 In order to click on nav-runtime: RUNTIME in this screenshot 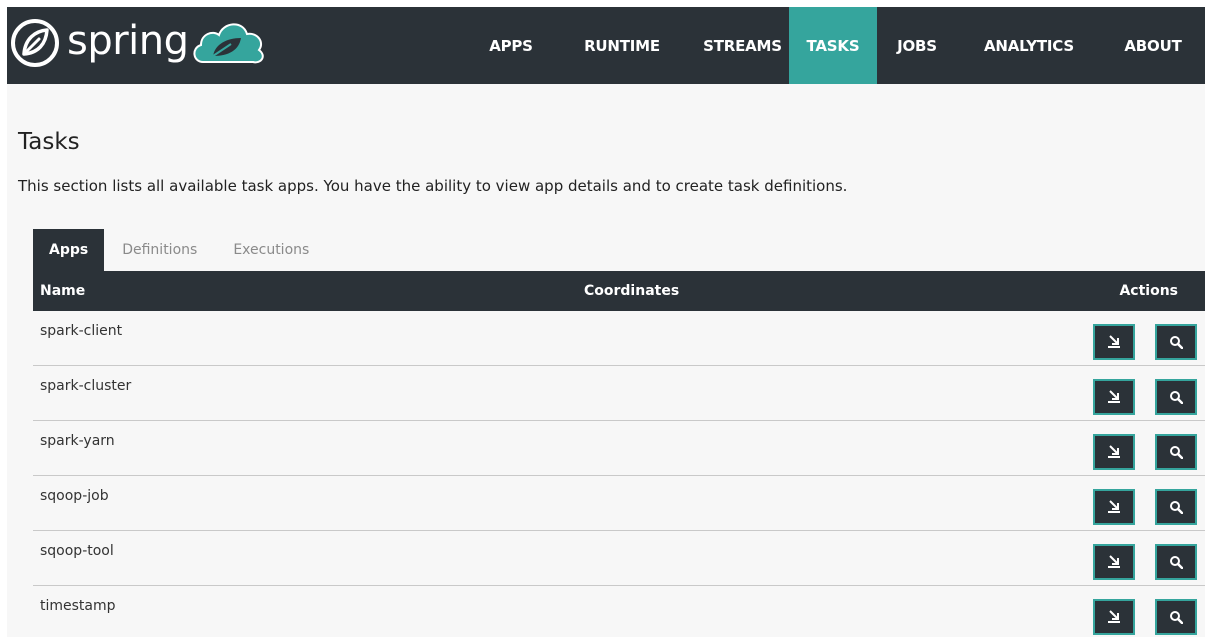, I will do `click(622, 45)`.